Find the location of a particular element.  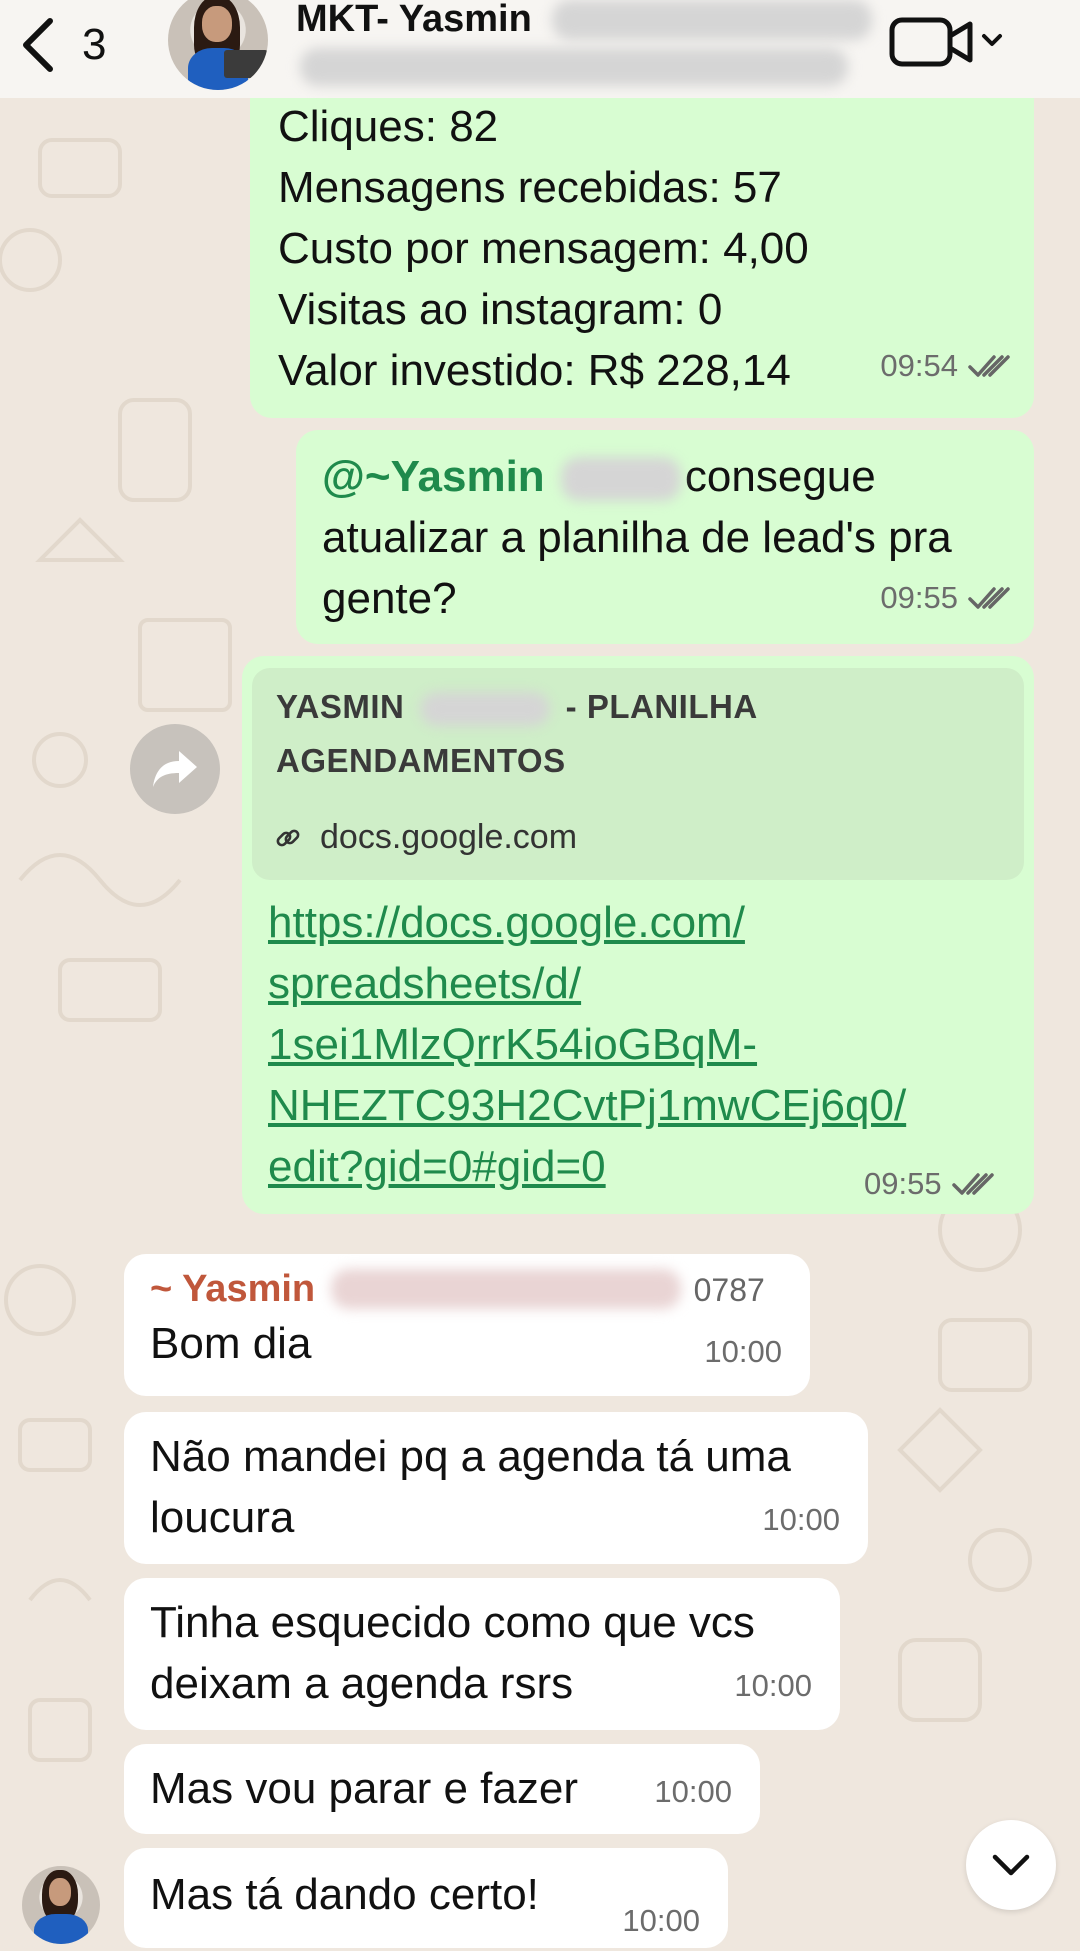

forward-button is located at coordinates (175, 769).